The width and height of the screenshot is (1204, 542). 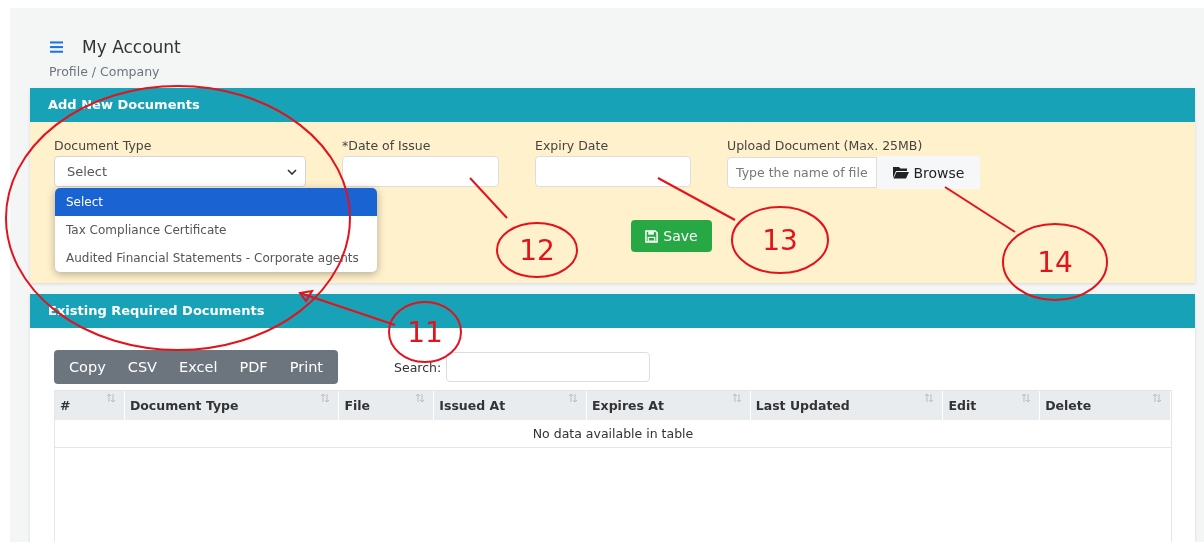 What do you see at coordinates (613, 434) in the screenshot?
I see `empty-table-message: No data available in table` at bounding box center [613, 434].